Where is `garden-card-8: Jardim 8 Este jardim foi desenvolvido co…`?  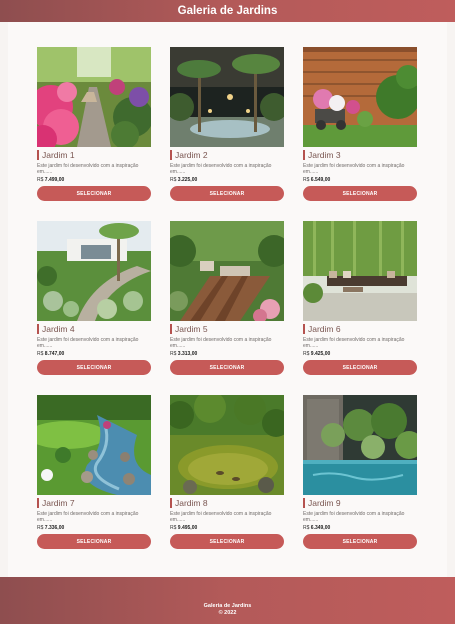 garden-card-8: Jardim 8 Este jardim foi desenvolvido co… is located at coordinates (227, 472).